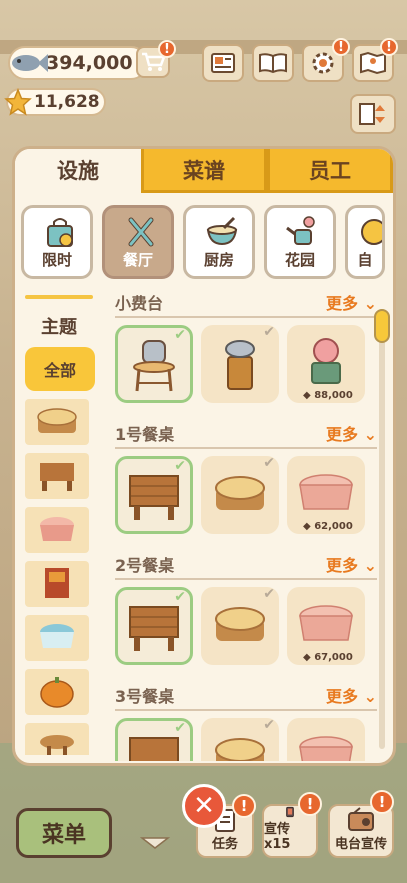  What do you see at coordinates (246, 433) in the screenshot?
I see `section-header-table-1: 1号餐桌 更多 ⌄` at bounding box center [246, 433].